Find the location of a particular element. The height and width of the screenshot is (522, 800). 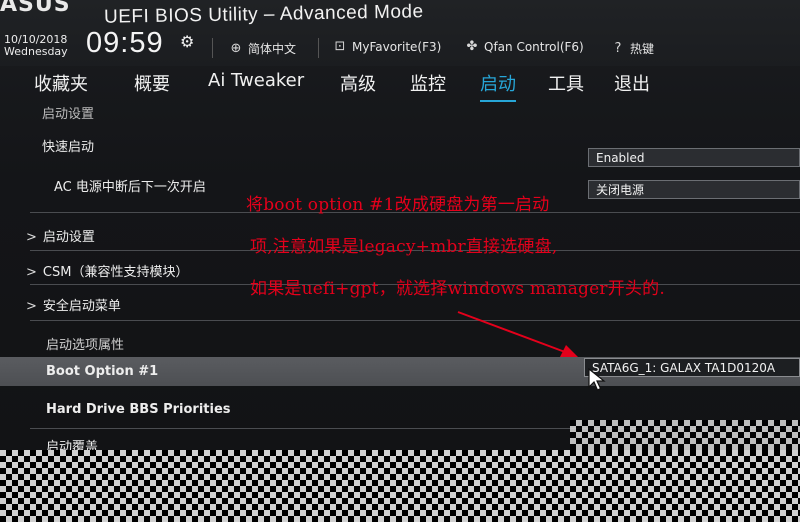

boot-option-1-label: Boot Option #1 is located at coordinates (102, 371).